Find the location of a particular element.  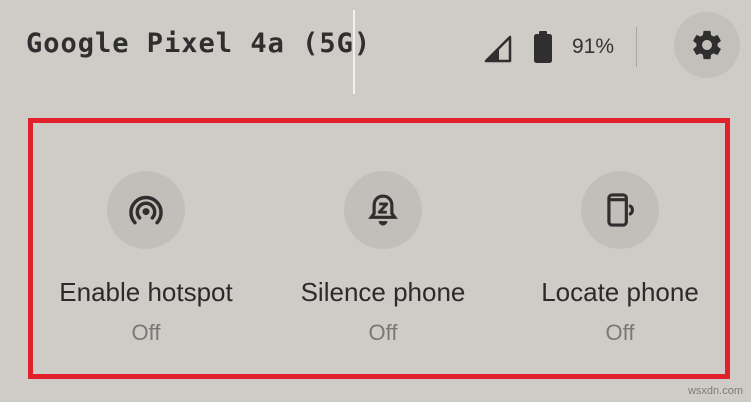

battery-percentage: 91% is located at coordinates (593, 46).